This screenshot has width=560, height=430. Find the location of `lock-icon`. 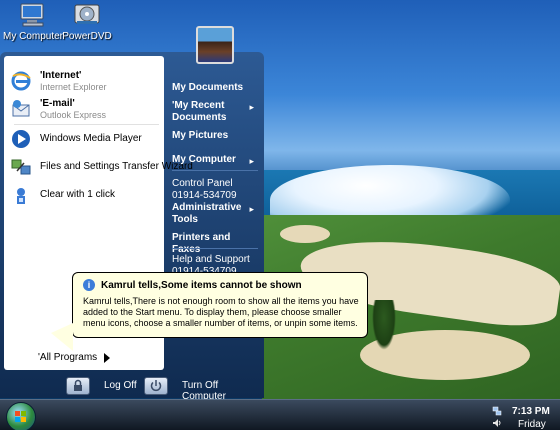

lock-icon is located at coordinates (78, 385).